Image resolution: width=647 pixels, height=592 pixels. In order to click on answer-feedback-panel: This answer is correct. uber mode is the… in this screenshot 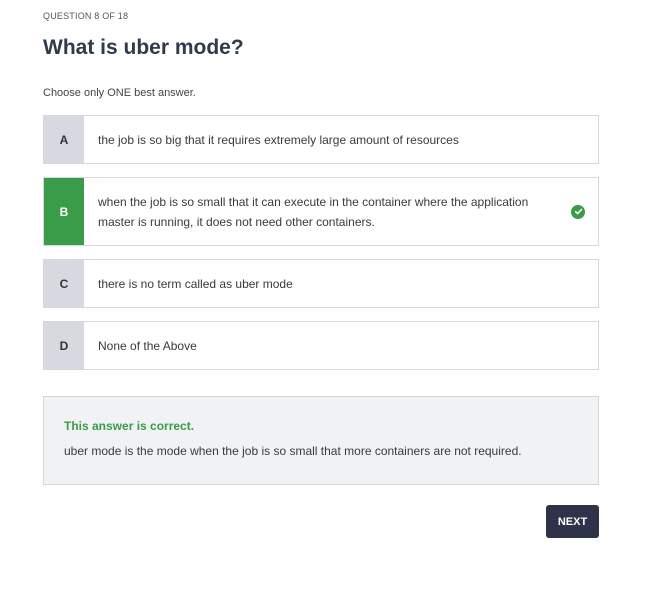, I will do `click(321, 440)`.